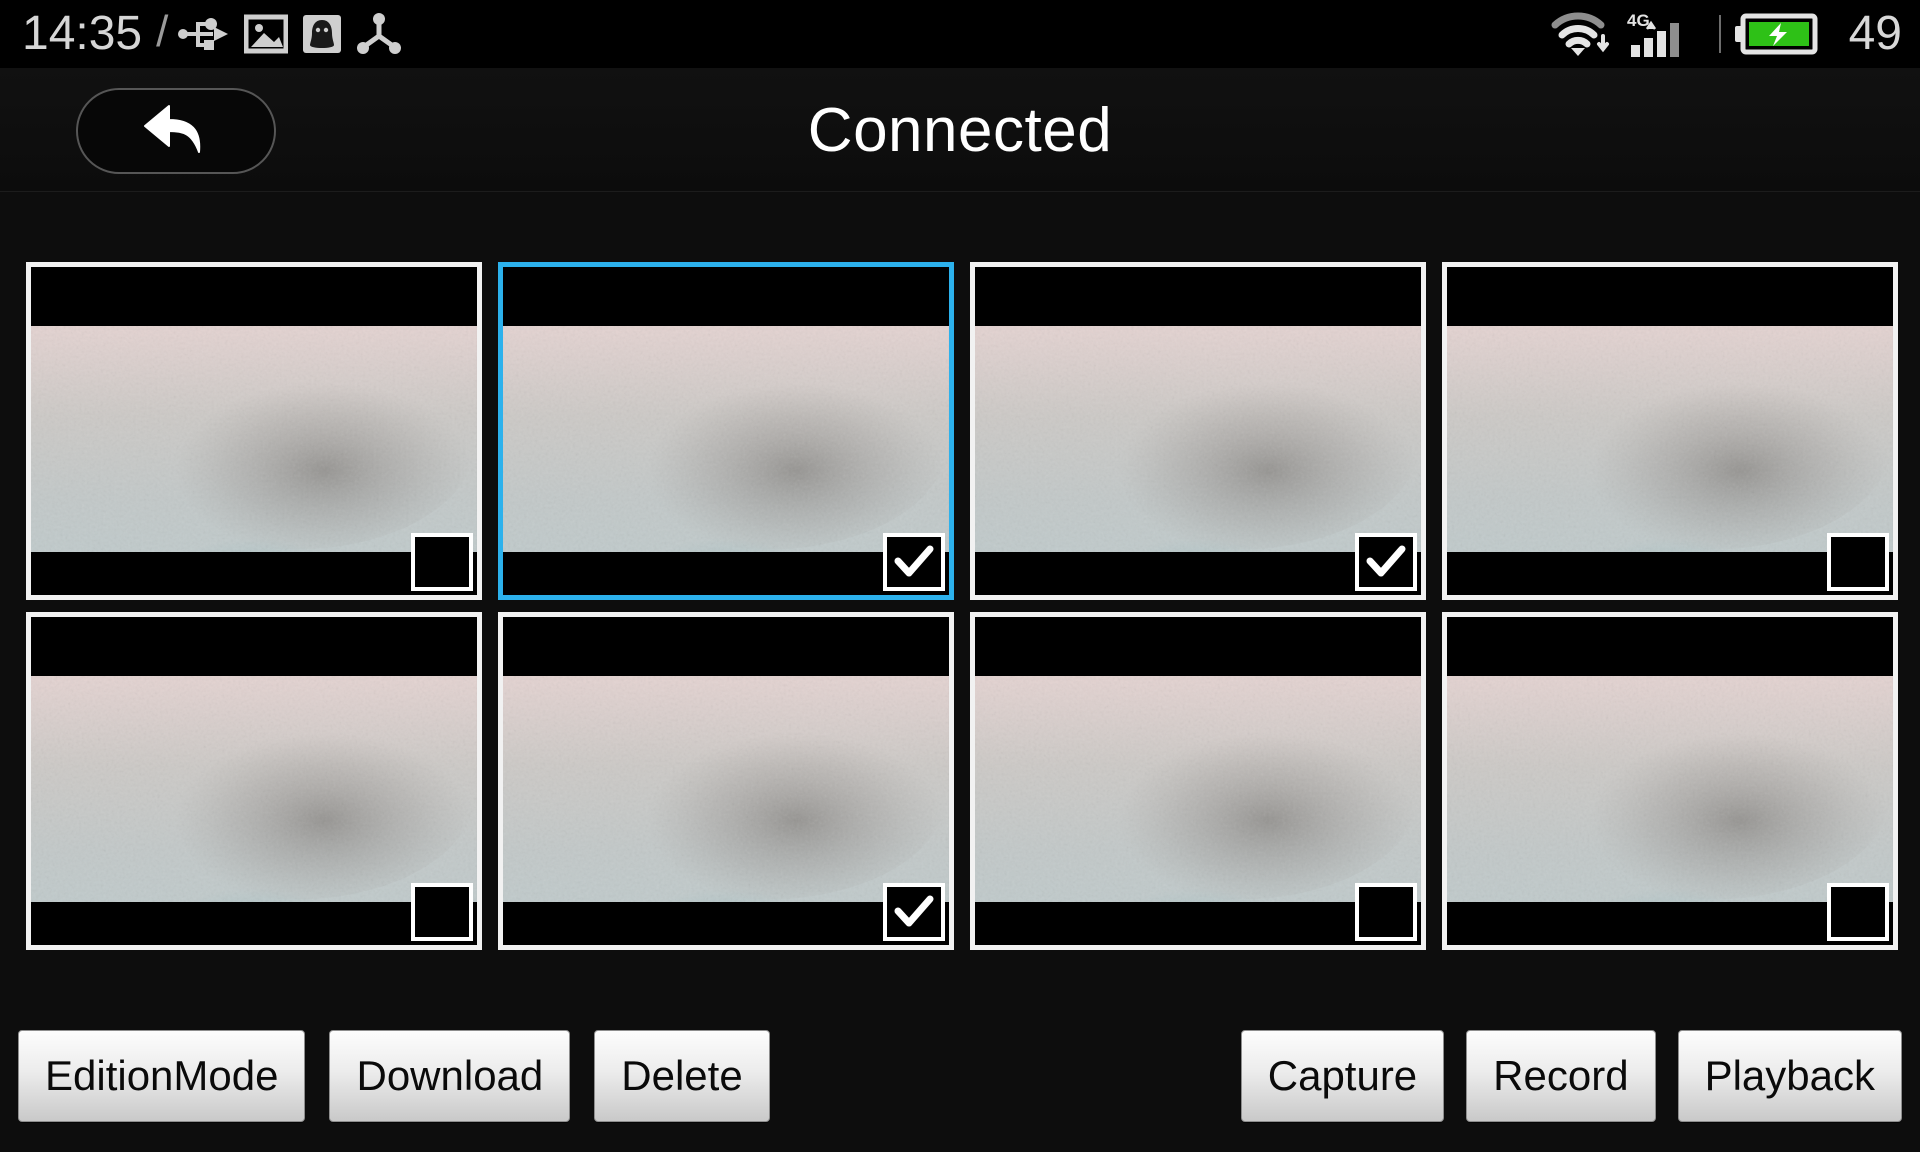 Image resolution: width=1920 pixels, height=1152 pixels. Describe the element at coordinates (204, 34) in the screenshot. I see `usb-icon` at that location.